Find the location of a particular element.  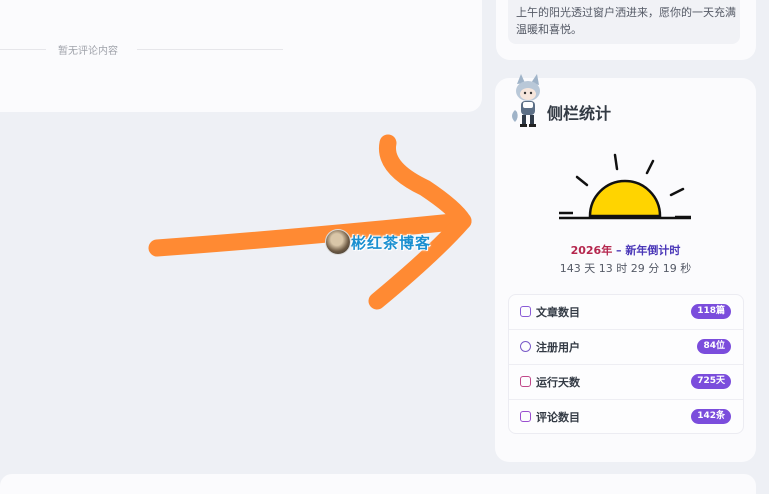

mascot-icon is located at coordinates (526, 100).